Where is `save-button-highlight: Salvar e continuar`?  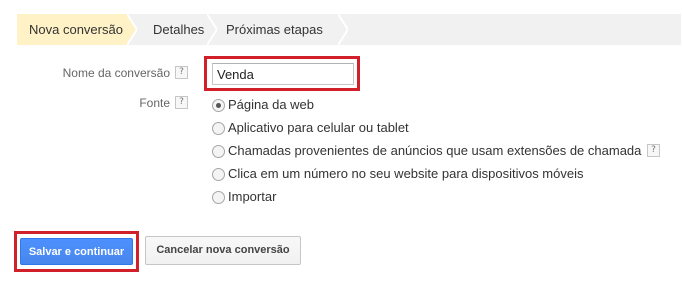 save-button-highlight: Salvar e continuar is located at coordinates (76, 251).